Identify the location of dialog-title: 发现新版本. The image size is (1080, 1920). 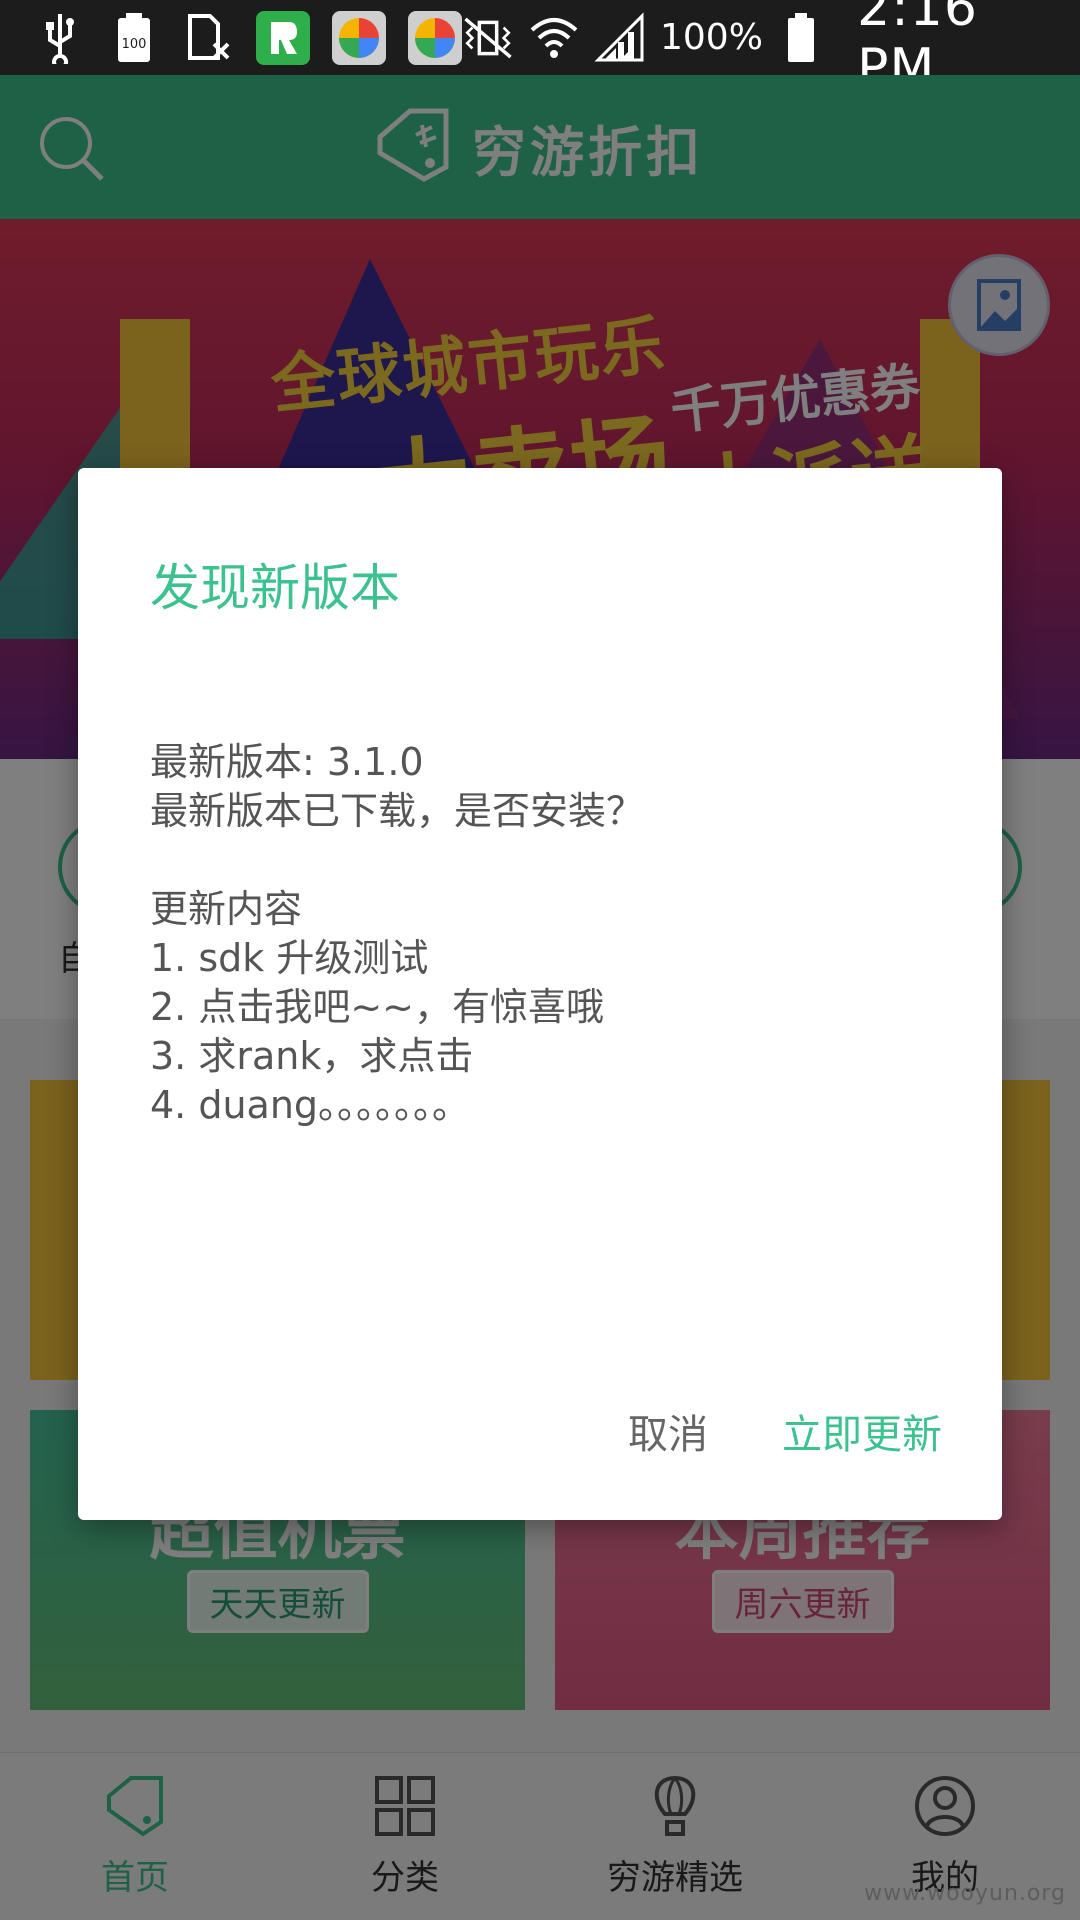
(275, 588).